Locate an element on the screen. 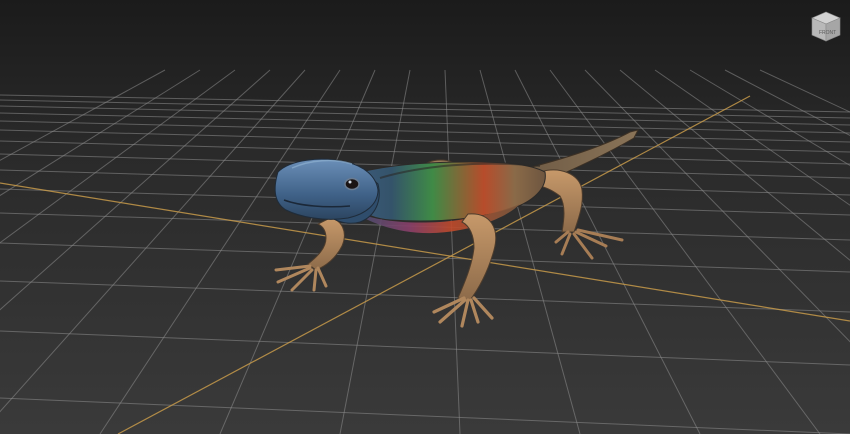 This screenshot has height=434, width=850. front-left-foot is located at coordinates (301, 278).